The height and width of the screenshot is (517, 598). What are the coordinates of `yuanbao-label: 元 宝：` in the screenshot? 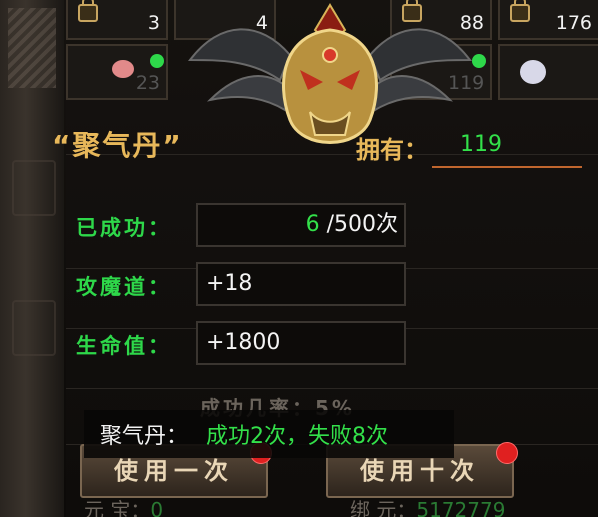 It's located at (117, 507).